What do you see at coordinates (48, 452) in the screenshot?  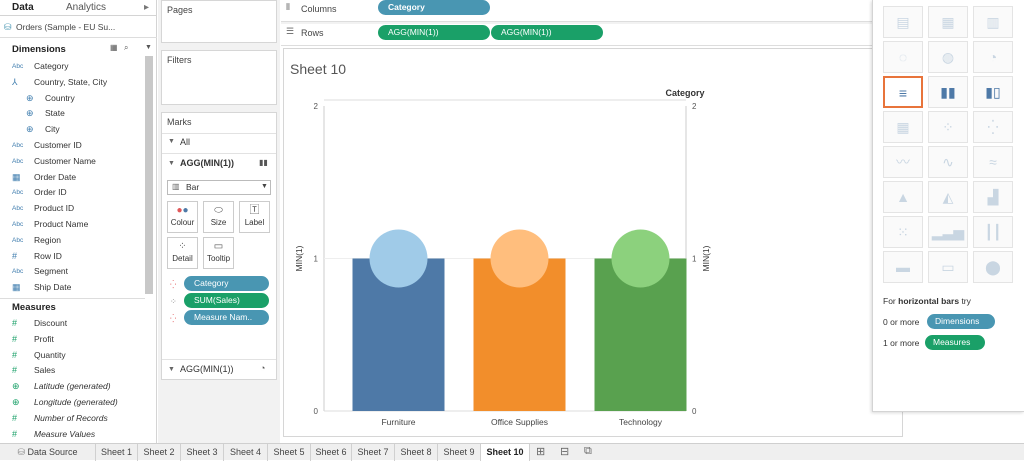 I see `tab-data-source: ⛁ Data Source` at bounding box center [48, 452].